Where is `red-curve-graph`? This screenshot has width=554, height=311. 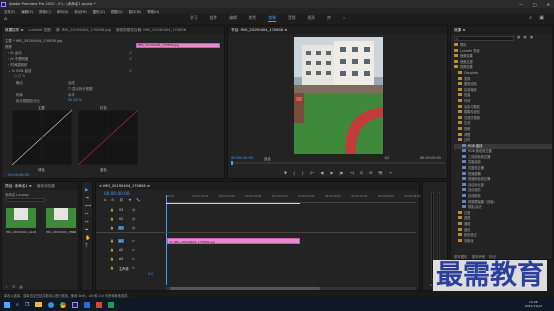
red-curve-graph is located at coordinates (108, 137).